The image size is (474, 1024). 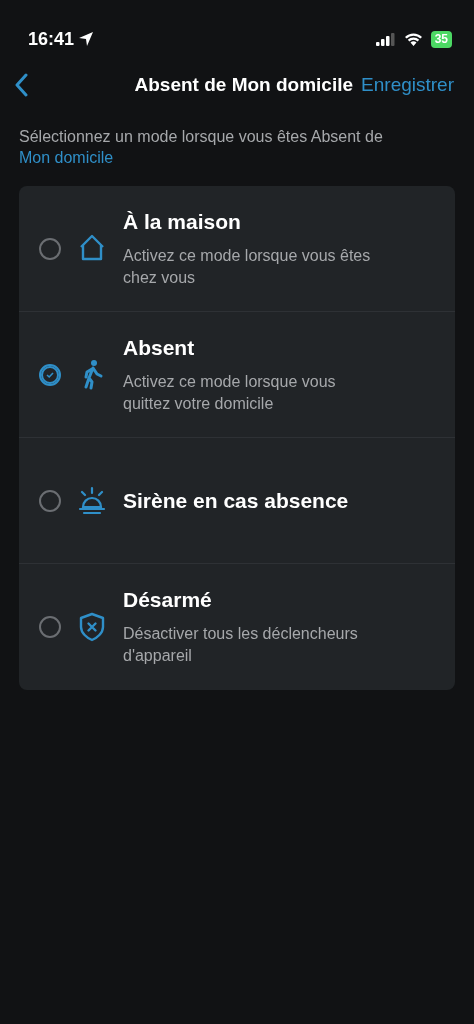 What do you see at coordinates (247, 266) in the screenshot?
I see `mode-description: Activez ce mode lorsque vous êtes chez vous` at bounding box center [247, 266].